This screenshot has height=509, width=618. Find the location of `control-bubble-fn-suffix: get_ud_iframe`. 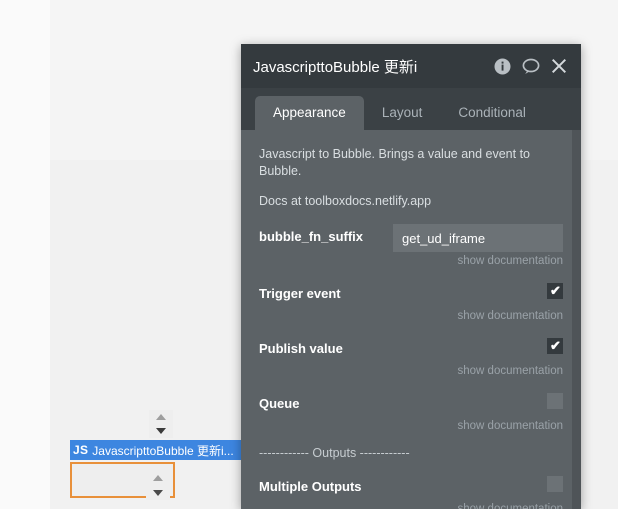

control-bubble-fn-suffix: get_ud_iframe is located at coordinates (478, 238).